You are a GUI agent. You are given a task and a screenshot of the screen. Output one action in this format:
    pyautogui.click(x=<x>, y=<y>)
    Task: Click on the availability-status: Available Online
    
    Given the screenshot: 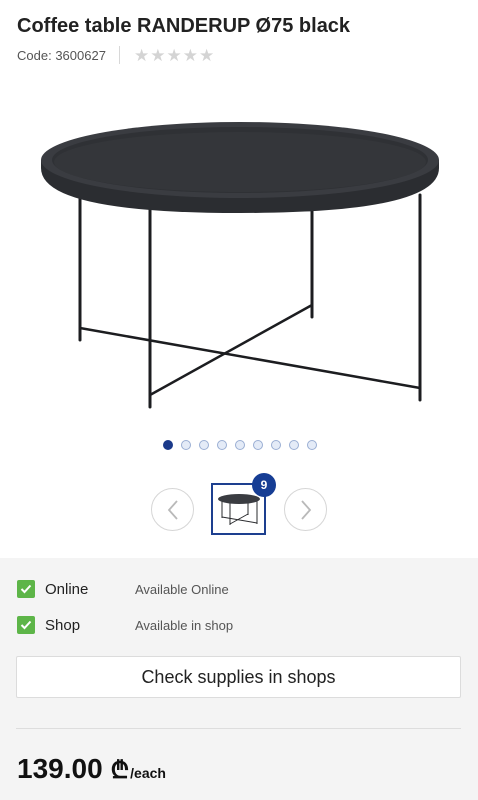 What is the action you would take?
    pyautogui.click(x=182, y=589)
    